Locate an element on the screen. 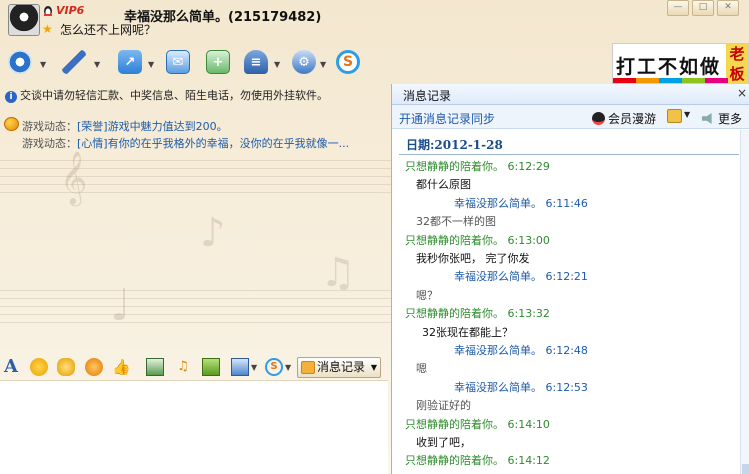 Image resolution: width=749 pixels, height=474 pixels. maximize-button: □ is located at coordinates (703, 8).